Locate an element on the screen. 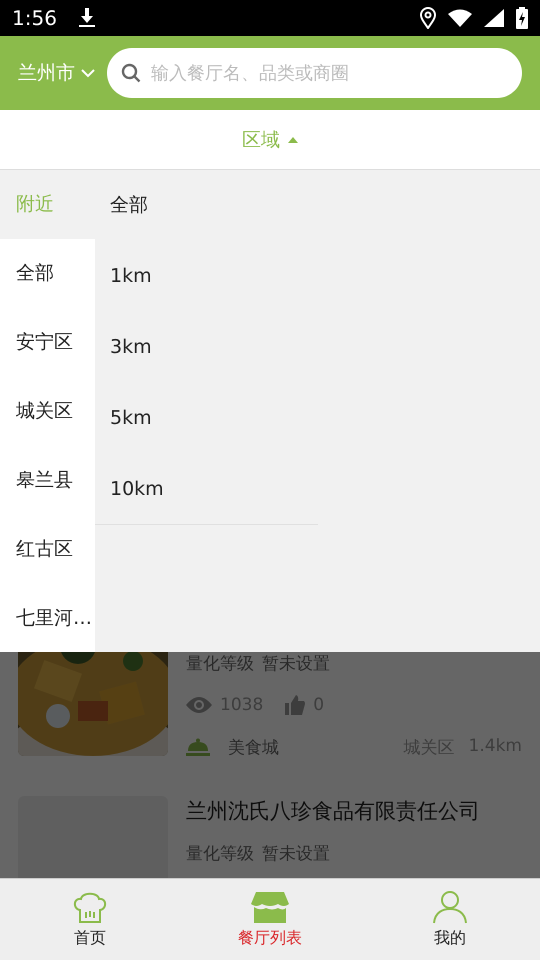 The height and width of the screenshot is (960, 540). status-time: 1:56 is located at coordinates (34, 18).